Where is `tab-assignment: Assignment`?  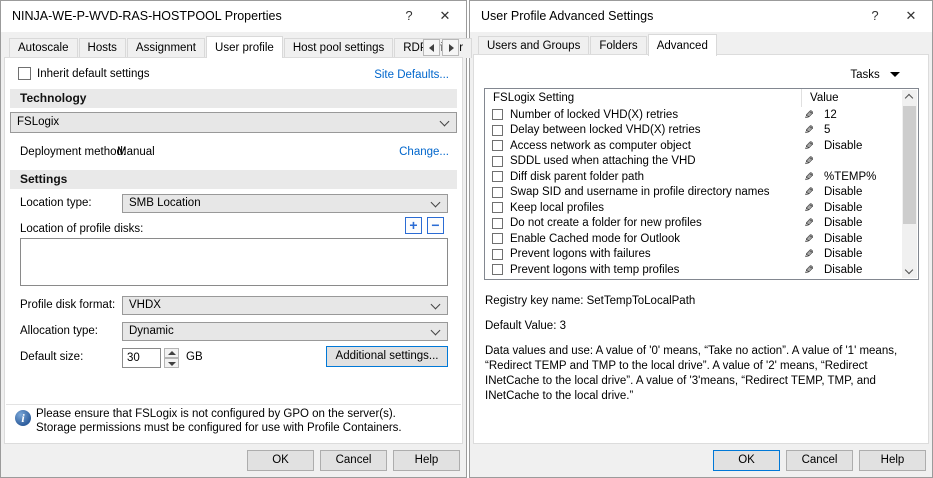 tab-assignment: Assignment is located at coordinates (166, 48).